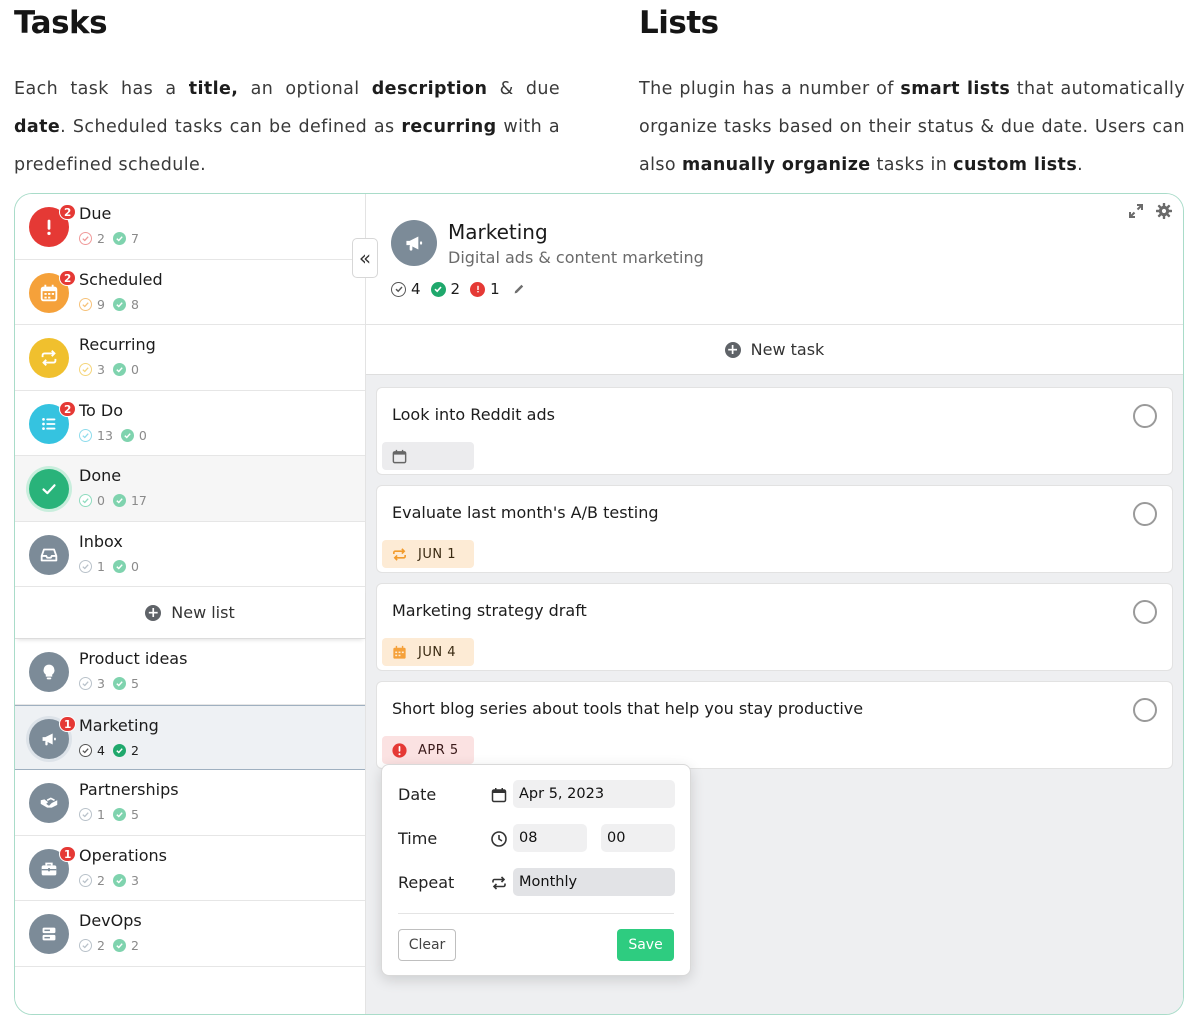  I want to click on popover-divider, so click(536, 913).